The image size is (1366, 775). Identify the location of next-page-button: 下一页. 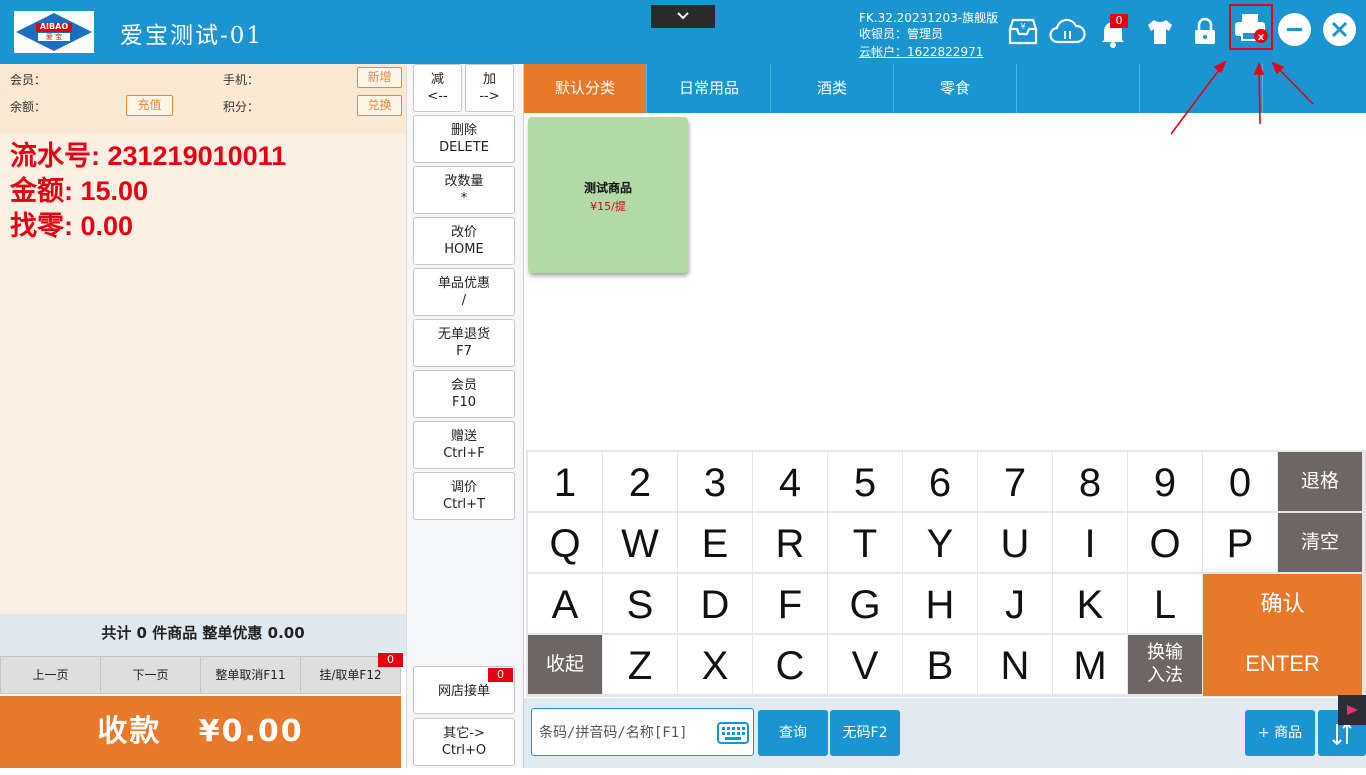
(150, 675).